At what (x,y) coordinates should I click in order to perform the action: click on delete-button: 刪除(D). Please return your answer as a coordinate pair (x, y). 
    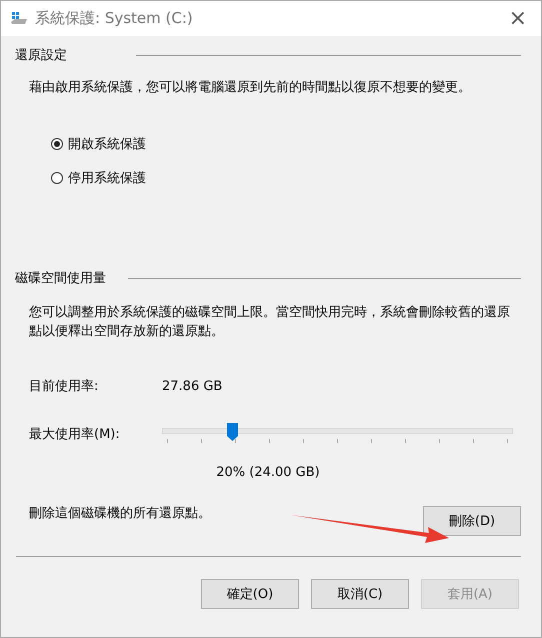
    Looking at the image, I should click on (472, 521).